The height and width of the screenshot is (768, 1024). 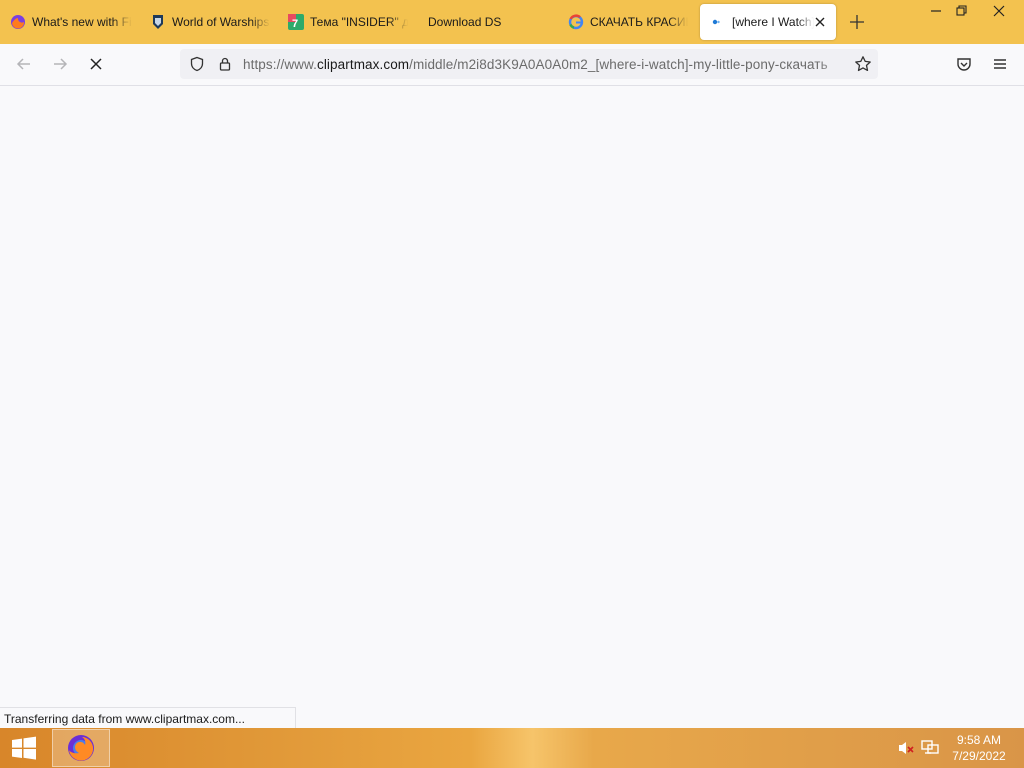 What do you see at coordinates (24, 64) in the screenshot?
I see `back-arrow-icon` at bounding box center [24, 64].